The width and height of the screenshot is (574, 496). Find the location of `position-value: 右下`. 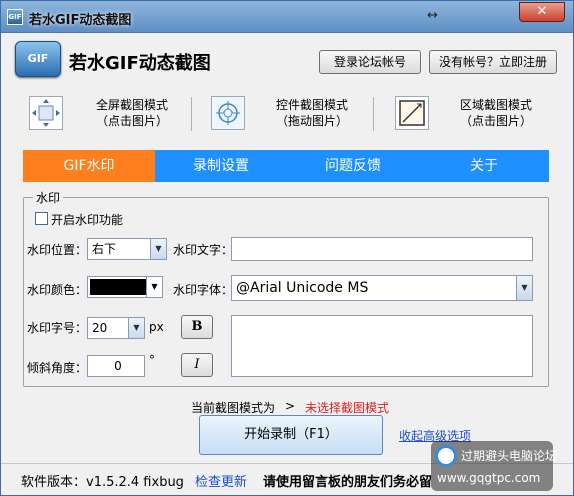

position-value: 右下 is located at coordinates (104, 249).